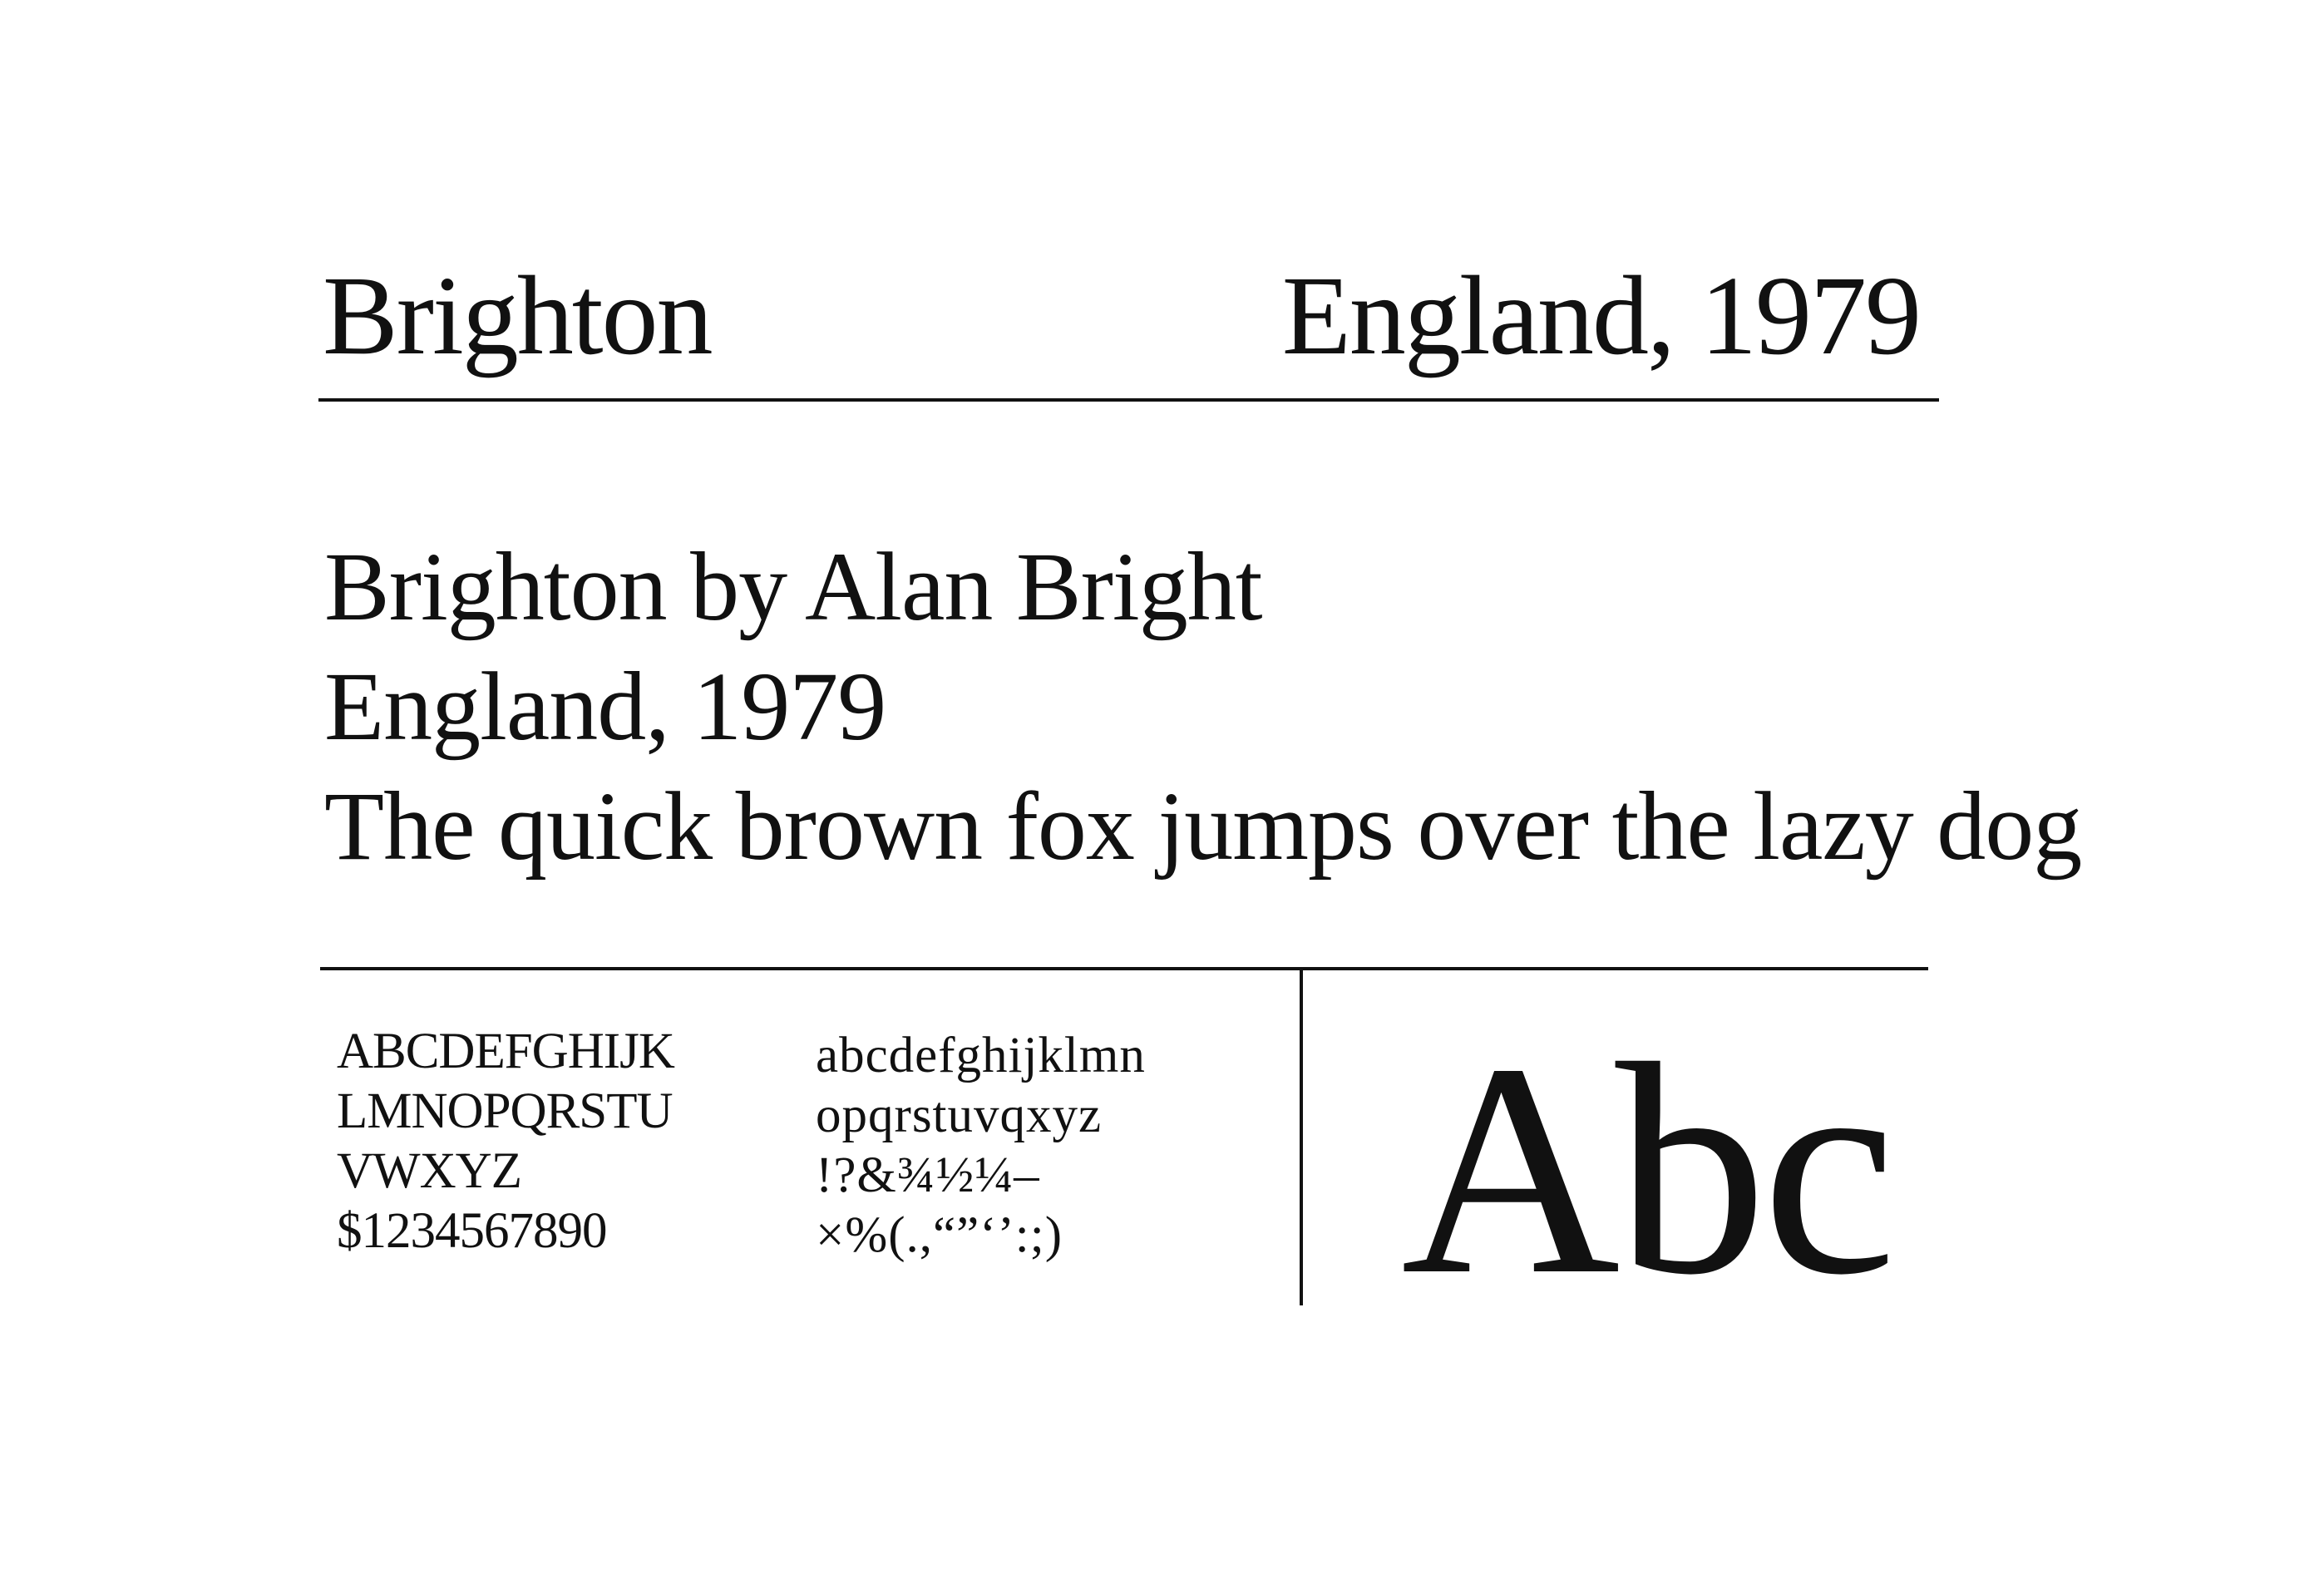 Image resolution: width=2324 pixels, height=1569 pixels. I want to click on sample-line-origin: England, 1979, so click(605, 706).